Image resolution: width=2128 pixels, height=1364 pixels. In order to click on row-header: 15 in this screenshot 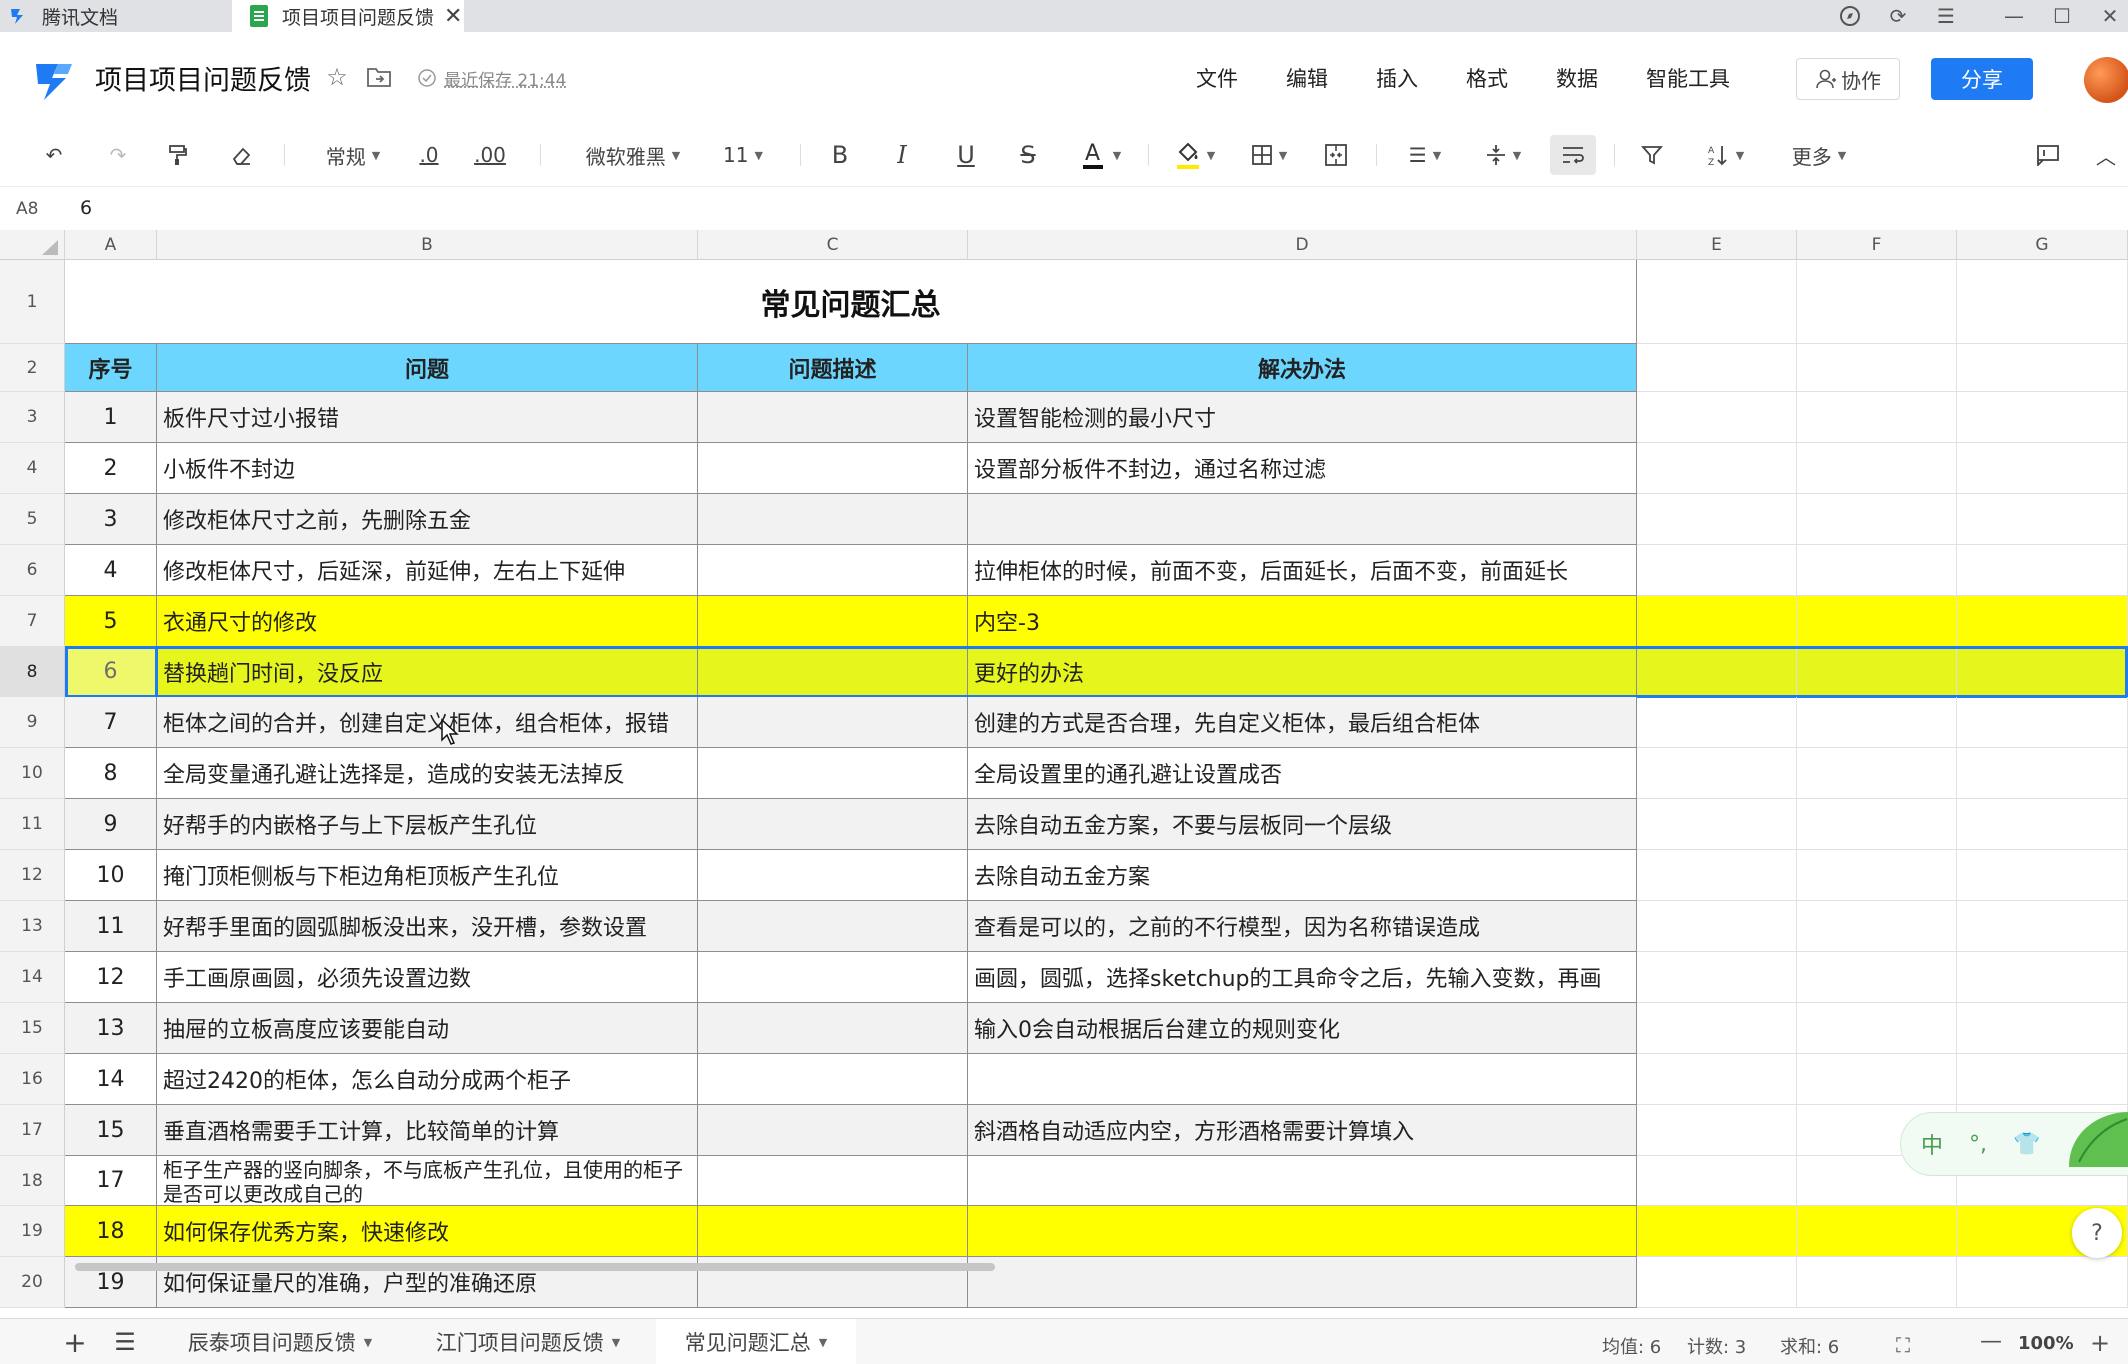, I will do `click(32, 1028)`.